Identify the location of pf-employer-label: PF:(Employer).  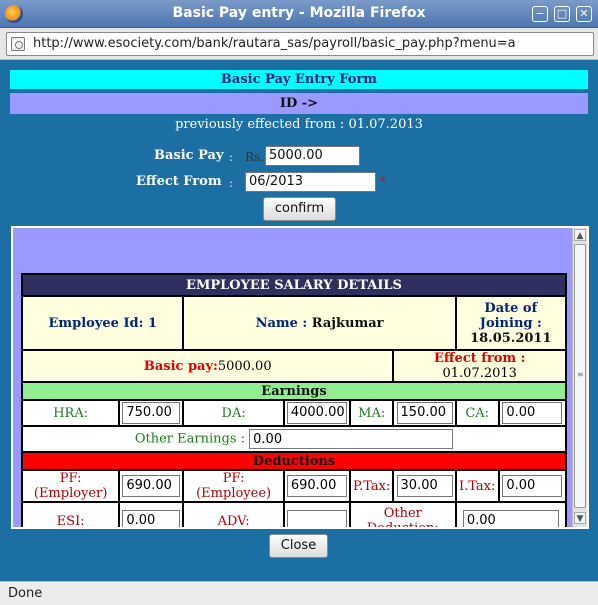
(70, 486).